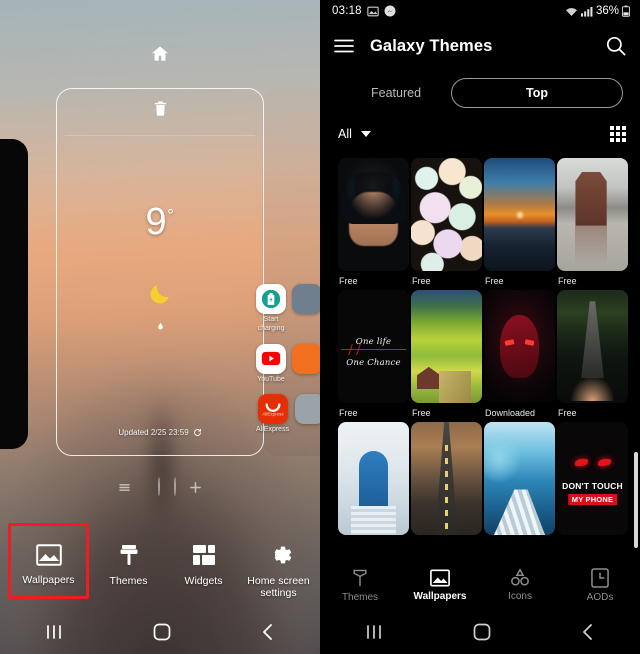  Describe the element at coordinates (480, 134) in the screenshot. I see `filter-bar: All` at that location.